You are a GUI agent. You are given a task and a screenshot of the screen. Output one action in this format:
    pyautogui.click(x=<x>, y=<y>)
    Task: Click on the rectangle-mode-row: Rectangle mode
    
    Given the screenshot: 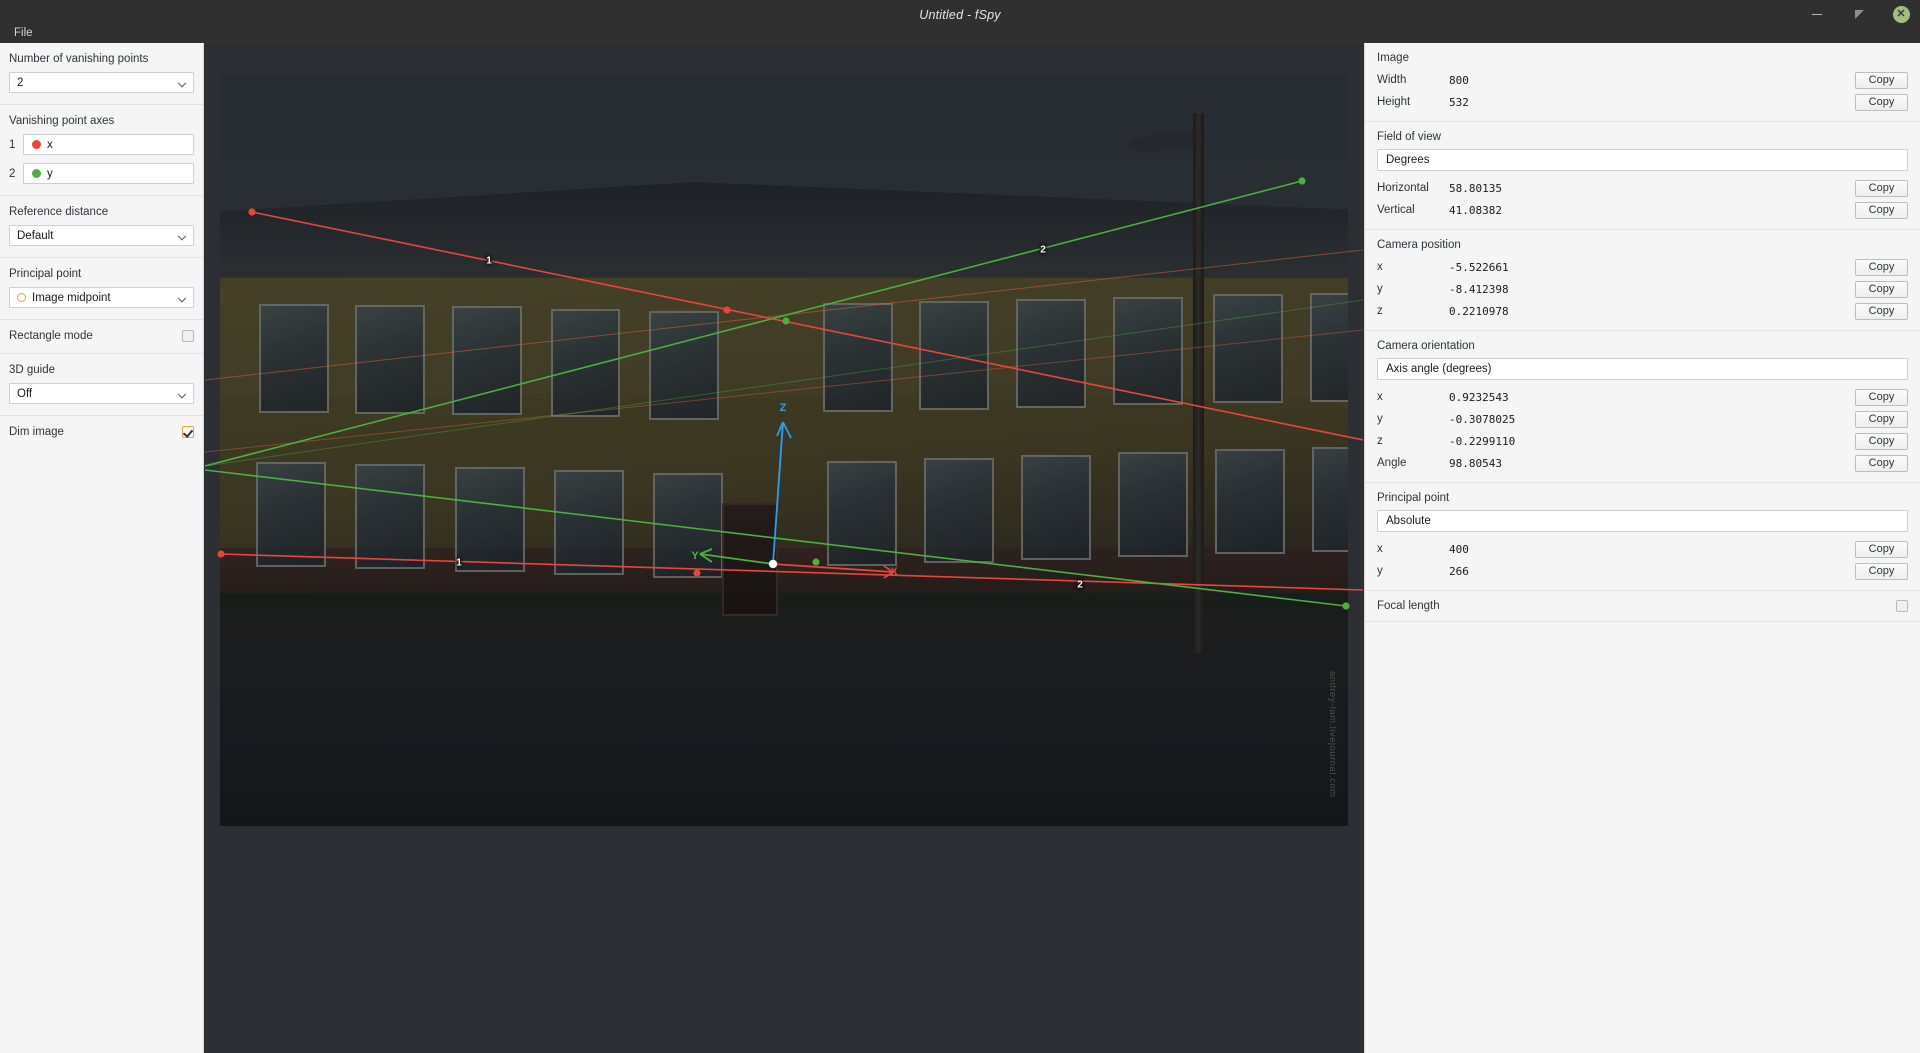 What is the action you would take?
    pyautogui.click(x=101, y=336)
    